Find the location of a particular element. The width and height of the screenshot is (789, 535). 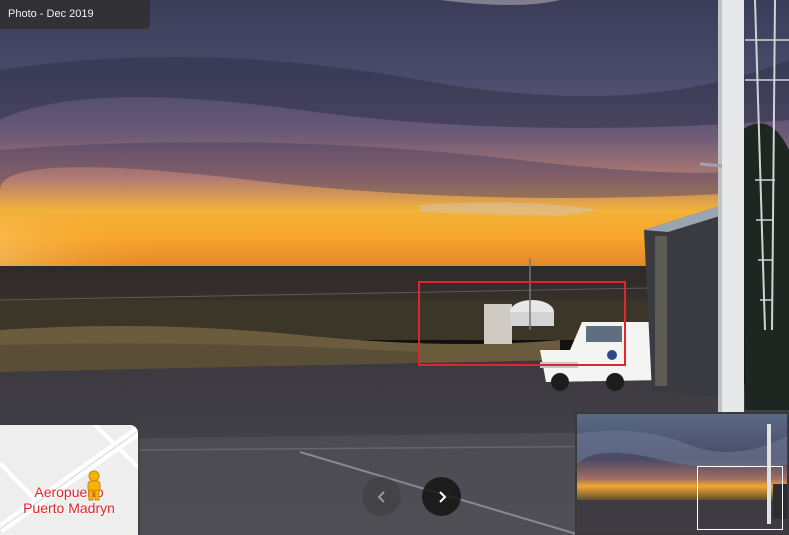

next-photo-button is located at coordinates (441, 496).